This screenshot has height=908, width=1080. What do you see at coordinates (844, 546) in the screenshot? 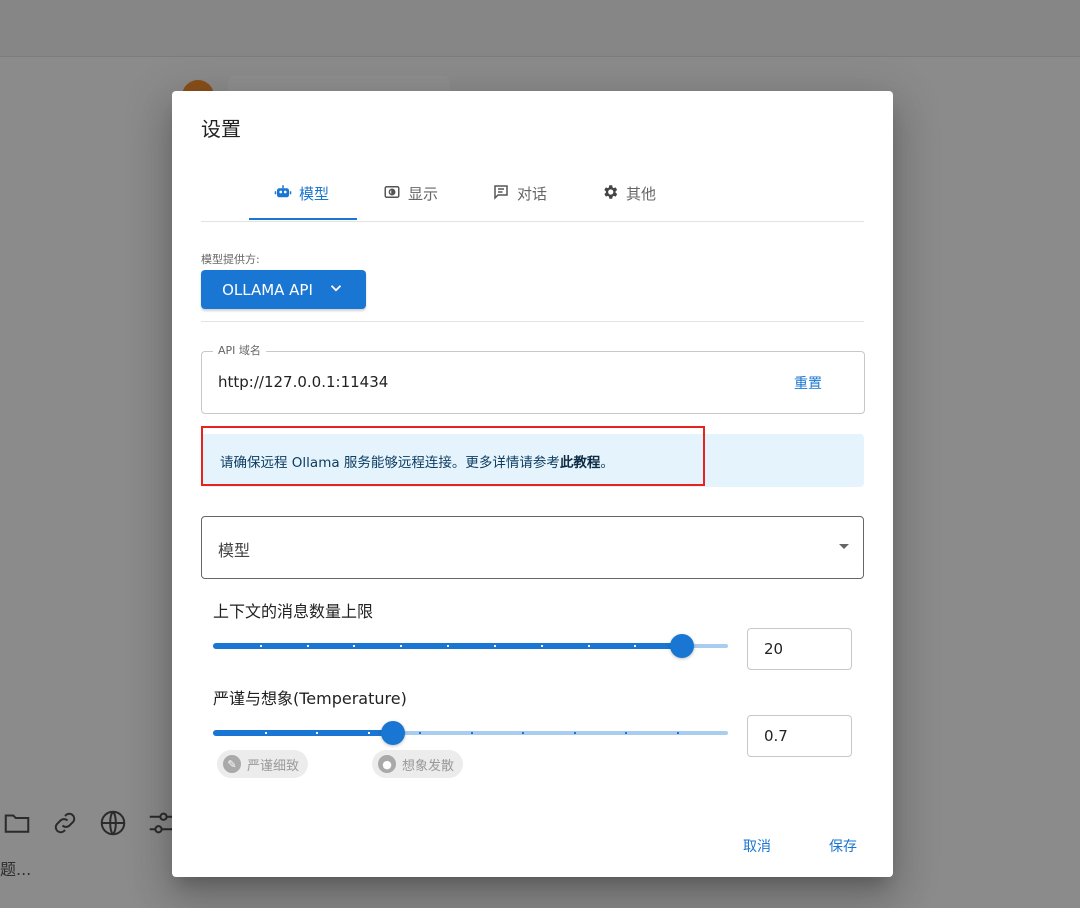
I see `caret-down-icon` at bounding box center [844, 546].